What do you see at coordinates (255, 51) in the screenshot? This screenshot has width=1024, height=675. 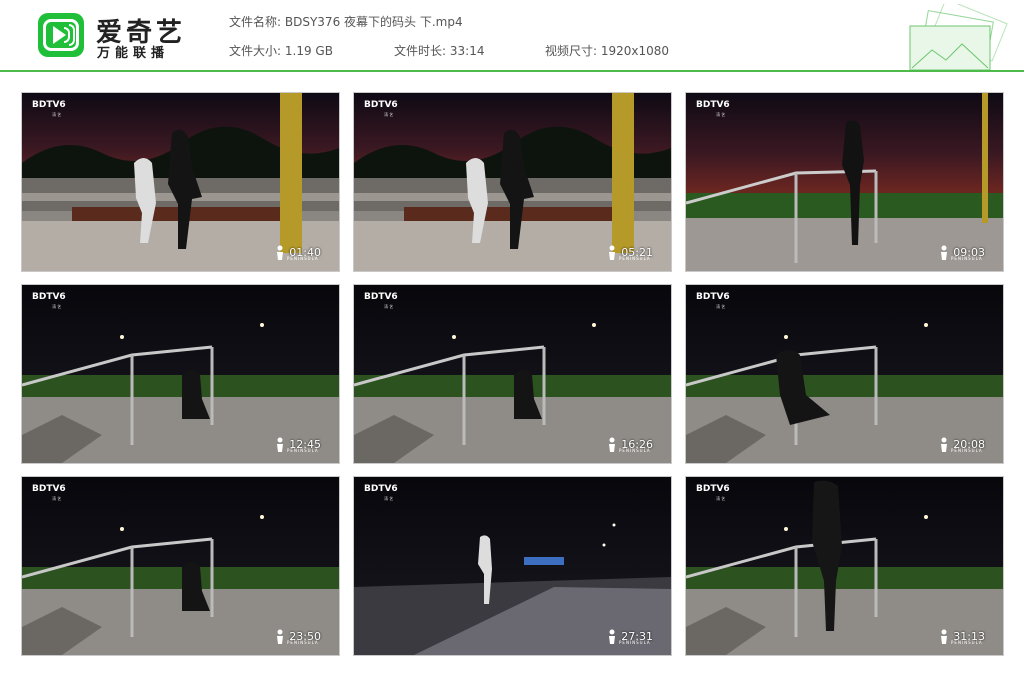 I see `file-size-label: 文件大小:` at bounding box center [255, 51].